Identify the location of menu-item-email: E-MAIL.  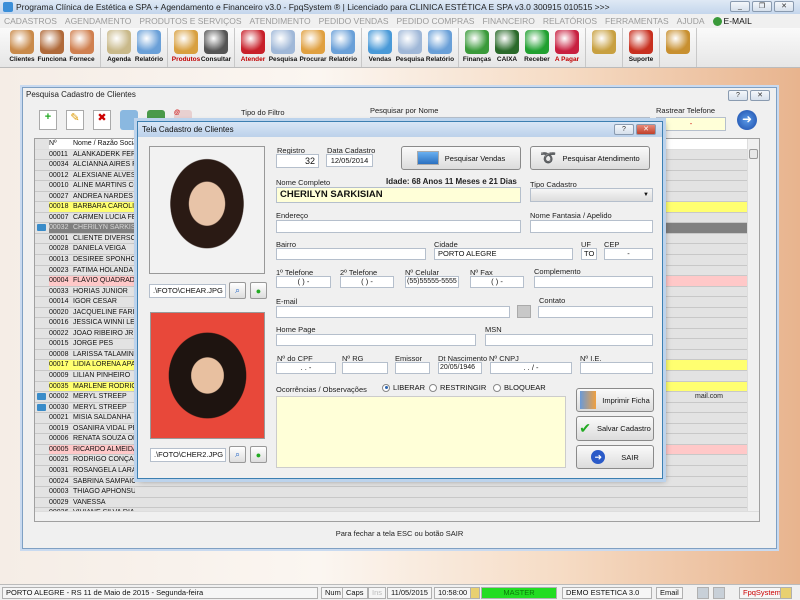
(732, 21).